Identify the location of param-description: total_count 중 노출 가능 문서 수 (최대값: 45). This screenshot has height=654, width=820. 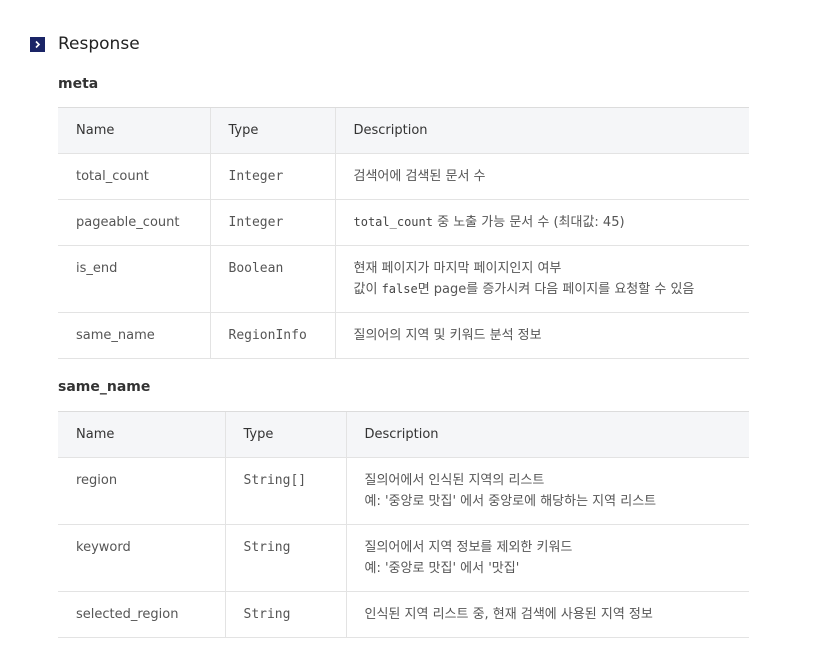
(541, 222).